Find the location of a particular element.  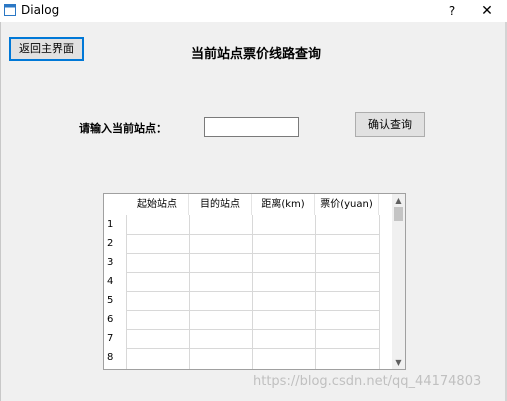

station-input is located at coordinates (251, 127).